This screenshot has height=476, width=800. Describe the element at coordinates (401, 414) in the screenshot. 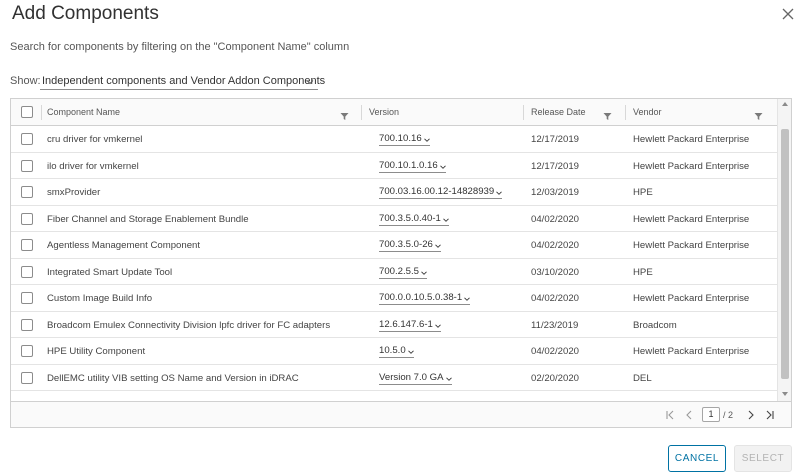

I see `grid-footer: 1 / 2` at that location.